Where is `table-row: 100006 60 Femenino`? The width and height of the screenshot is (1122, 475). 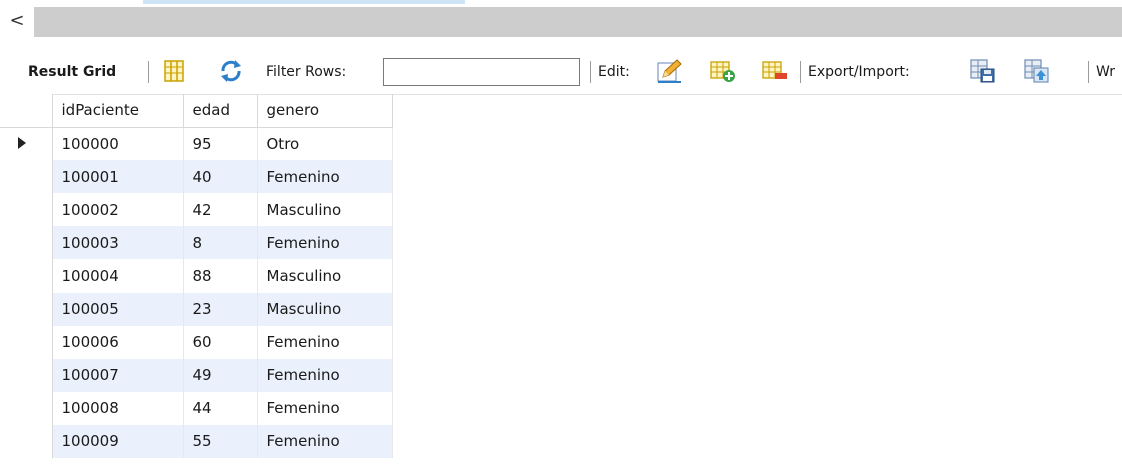 table-row: 100006 60 Femenino is located at coordinates (196, 342).